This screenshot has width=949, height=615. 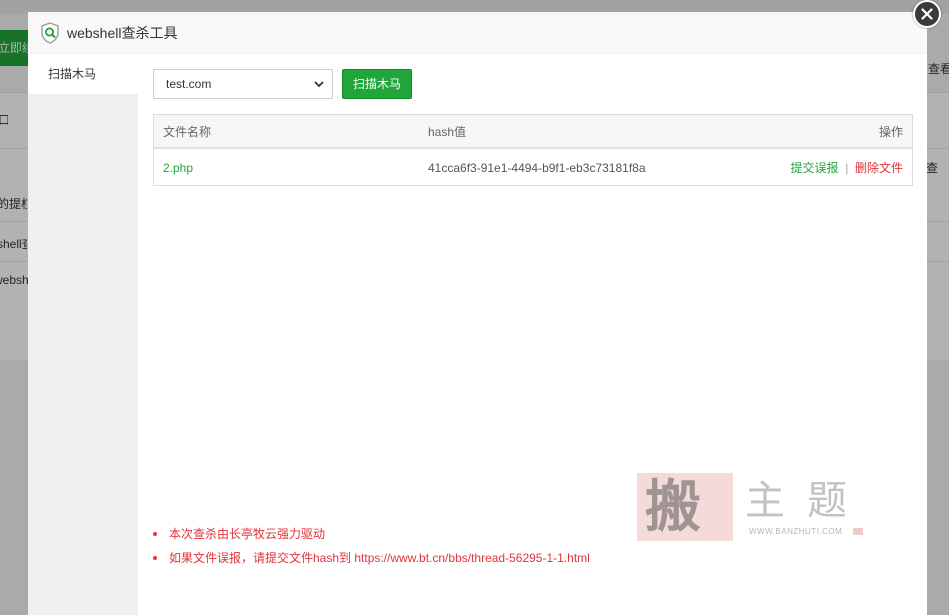 What do you see at coordinates (243, 84) in the screenshot?
I see `site-select: test.com` at bounding box center [243, 84].